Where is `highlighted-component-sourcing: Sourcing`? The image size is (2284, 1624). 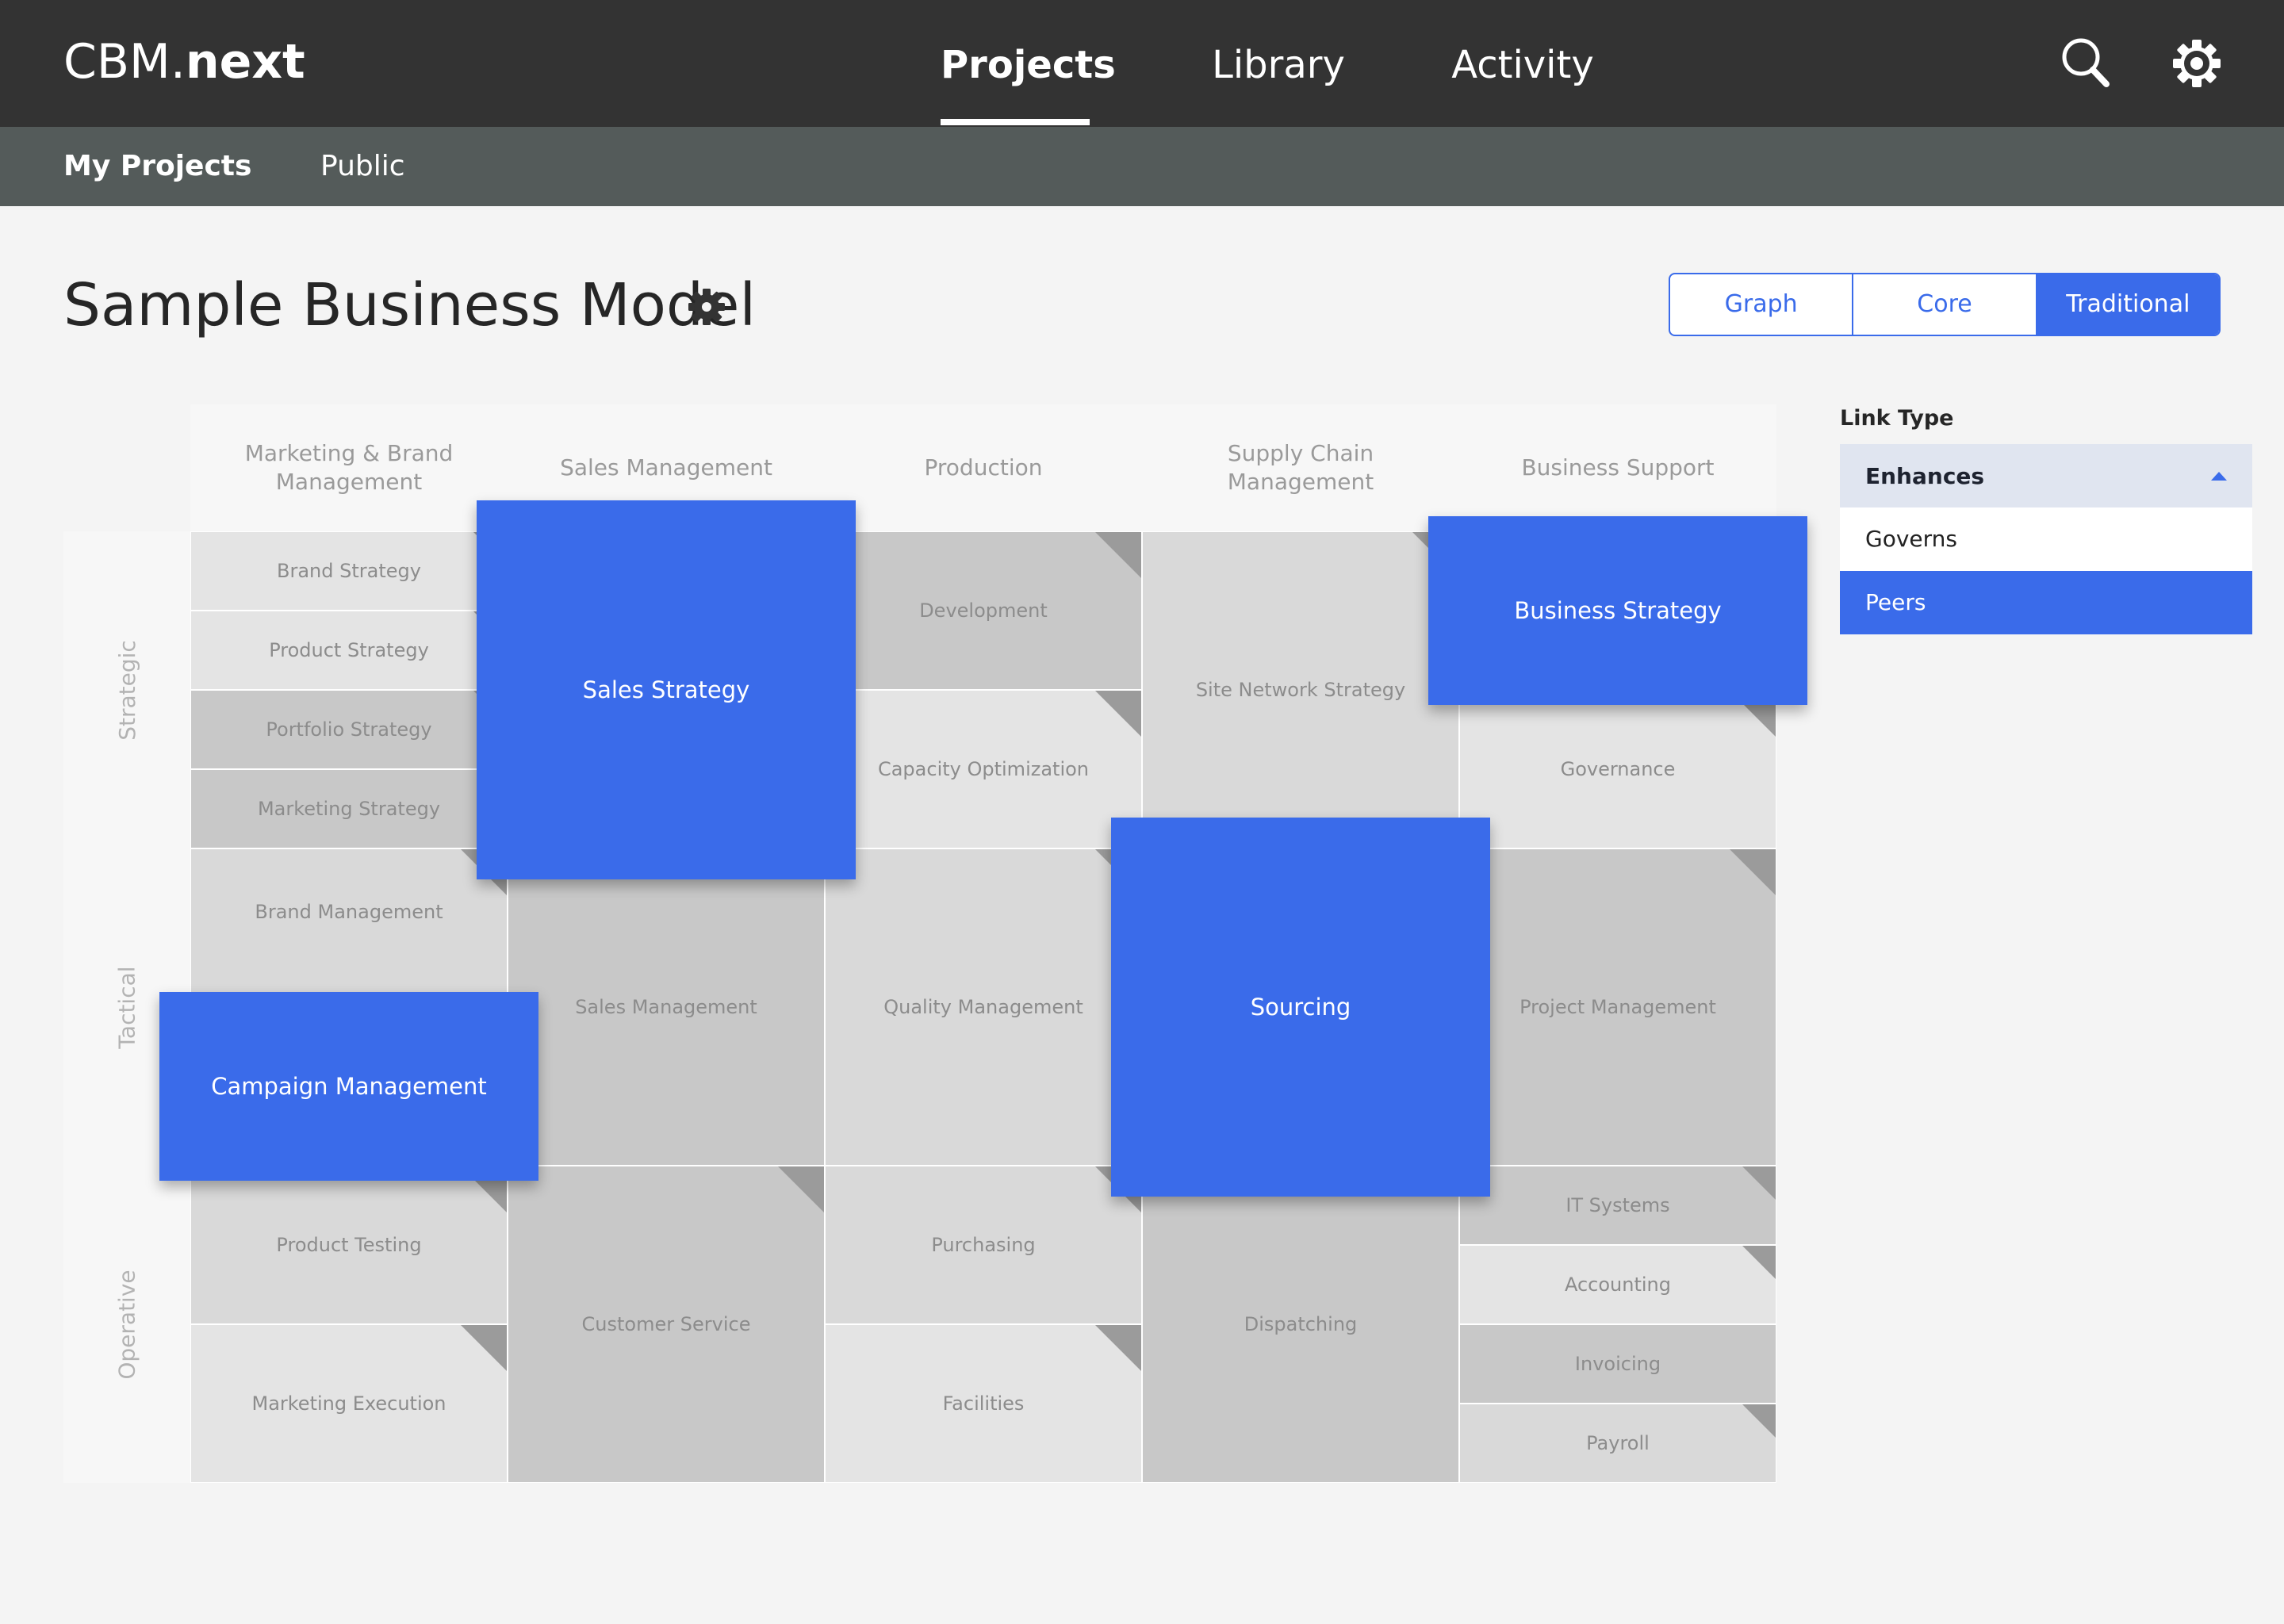 highlighted-component-sourcing: Sourcing is located at coordinates (1300, 1007).